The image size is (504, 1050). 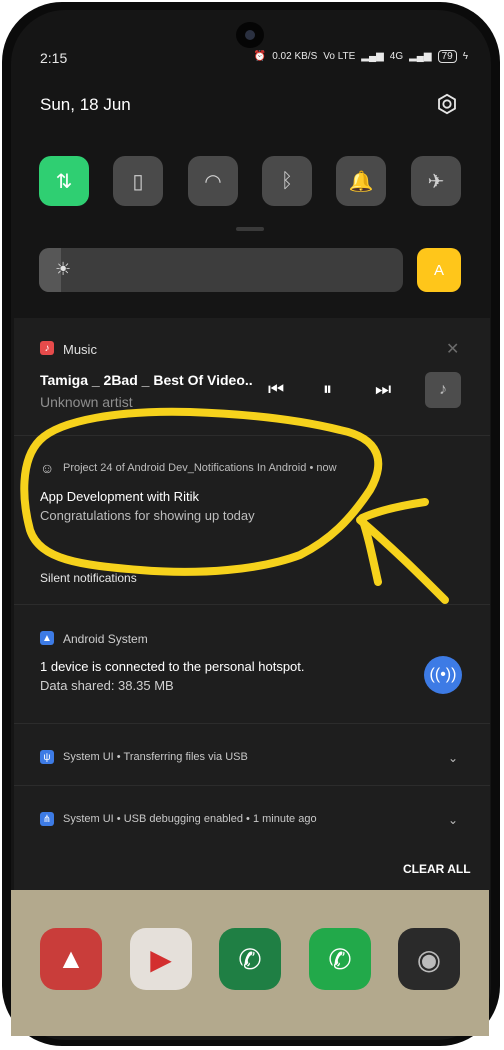 What do you see at coordinates (47, 819) in the screenshot?
I see `debug-icon: ⋔` at bounding box center [47, 819].